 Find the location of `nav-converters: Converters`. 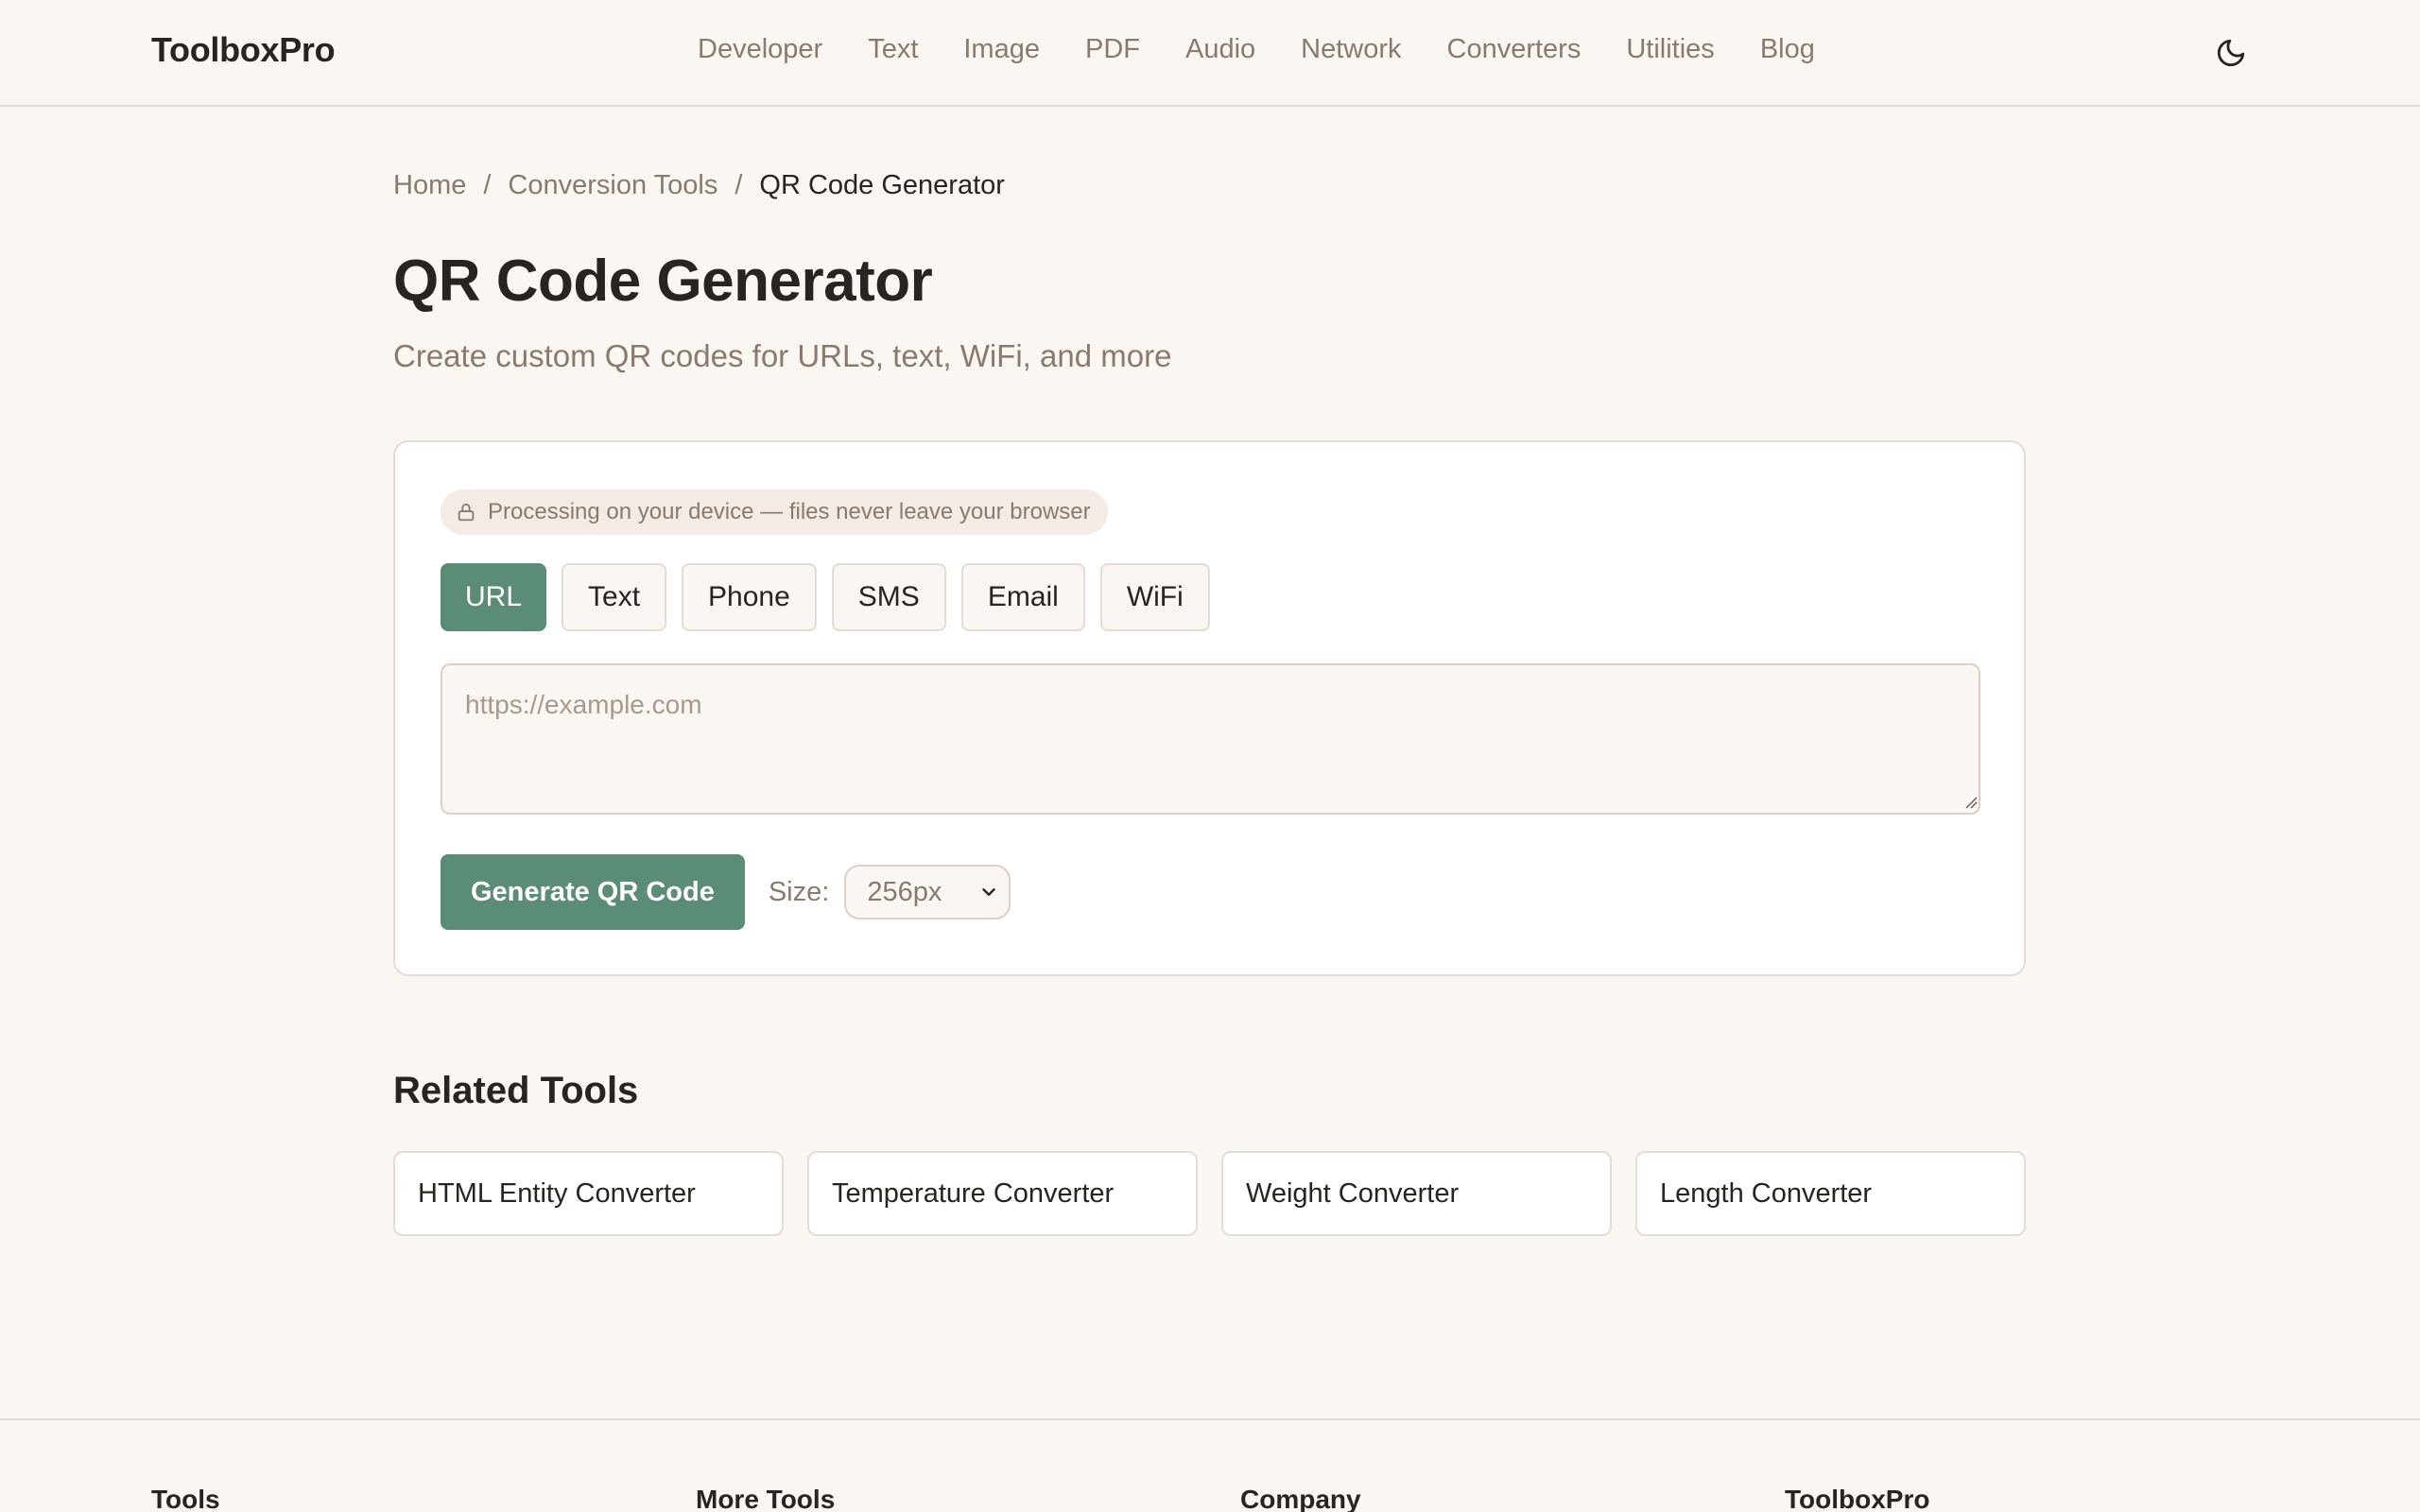

nav-converters: Converters is located at coordinates (1514, 49).